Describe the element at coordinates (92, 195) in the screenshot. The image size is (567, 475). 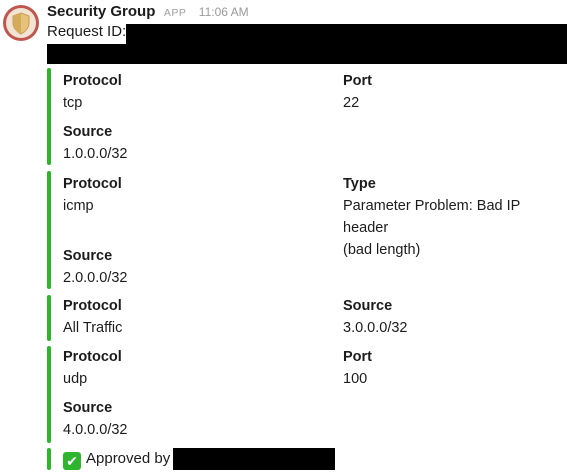
I see `field-protocol: Protocol icmp` at that location.